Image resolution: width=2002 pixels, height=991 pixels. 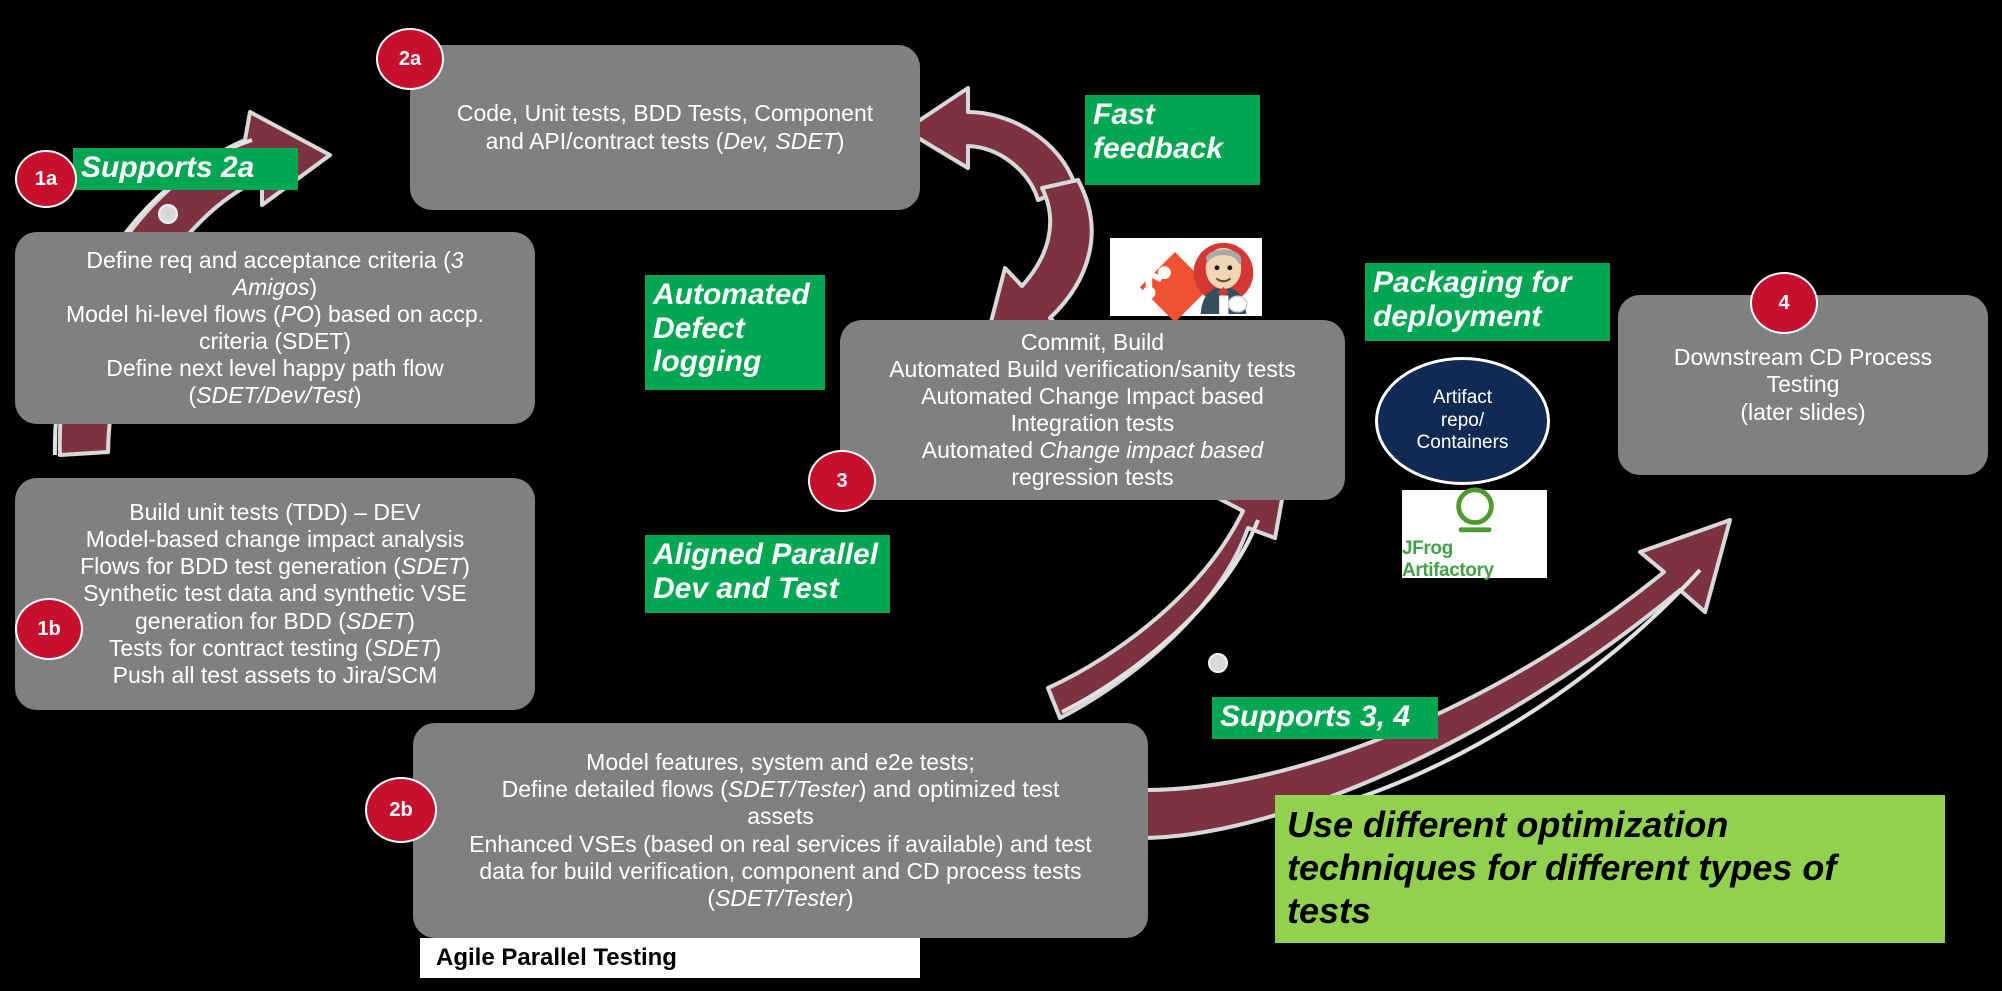 What do you see at coordinates (1329, 911) in the screenshot?
I see `optimization-line-3: tests` at bounding box center [1329, 911].